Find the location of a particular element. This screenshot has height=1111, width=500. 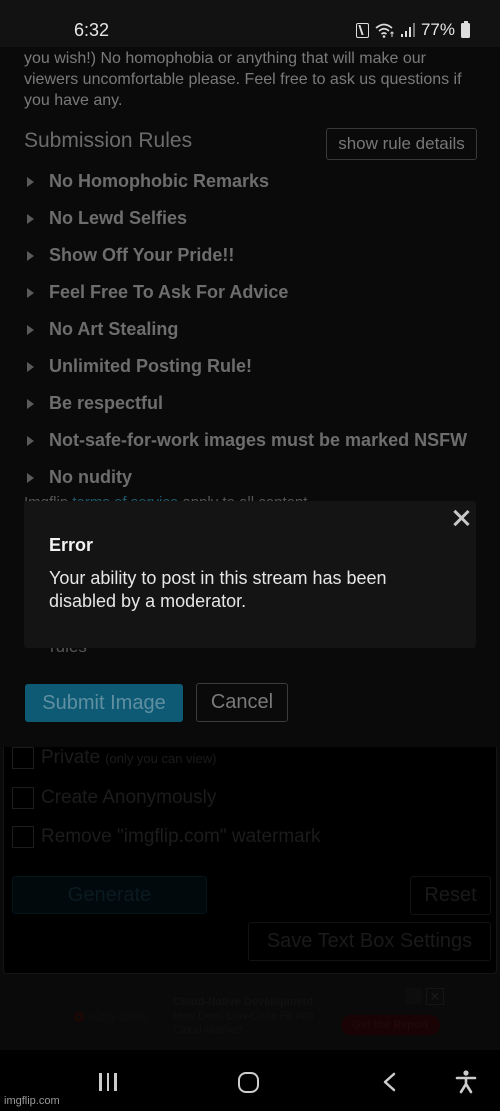

submission-rules-heading: Submission Rules is located at coordinates (108, 140).